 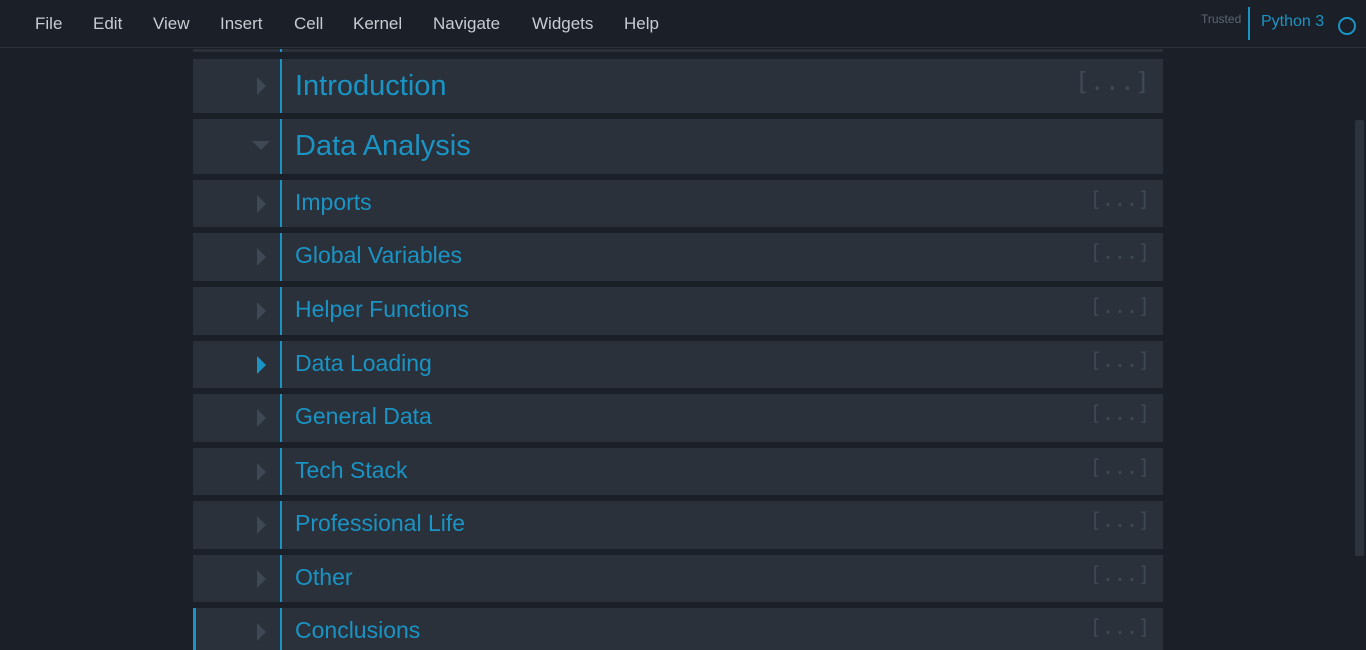 What do you see at coordinates (383, 146) in the screenshot?
I see `cell-heading-text: Data Analysis` at bounding box center [383, 146].